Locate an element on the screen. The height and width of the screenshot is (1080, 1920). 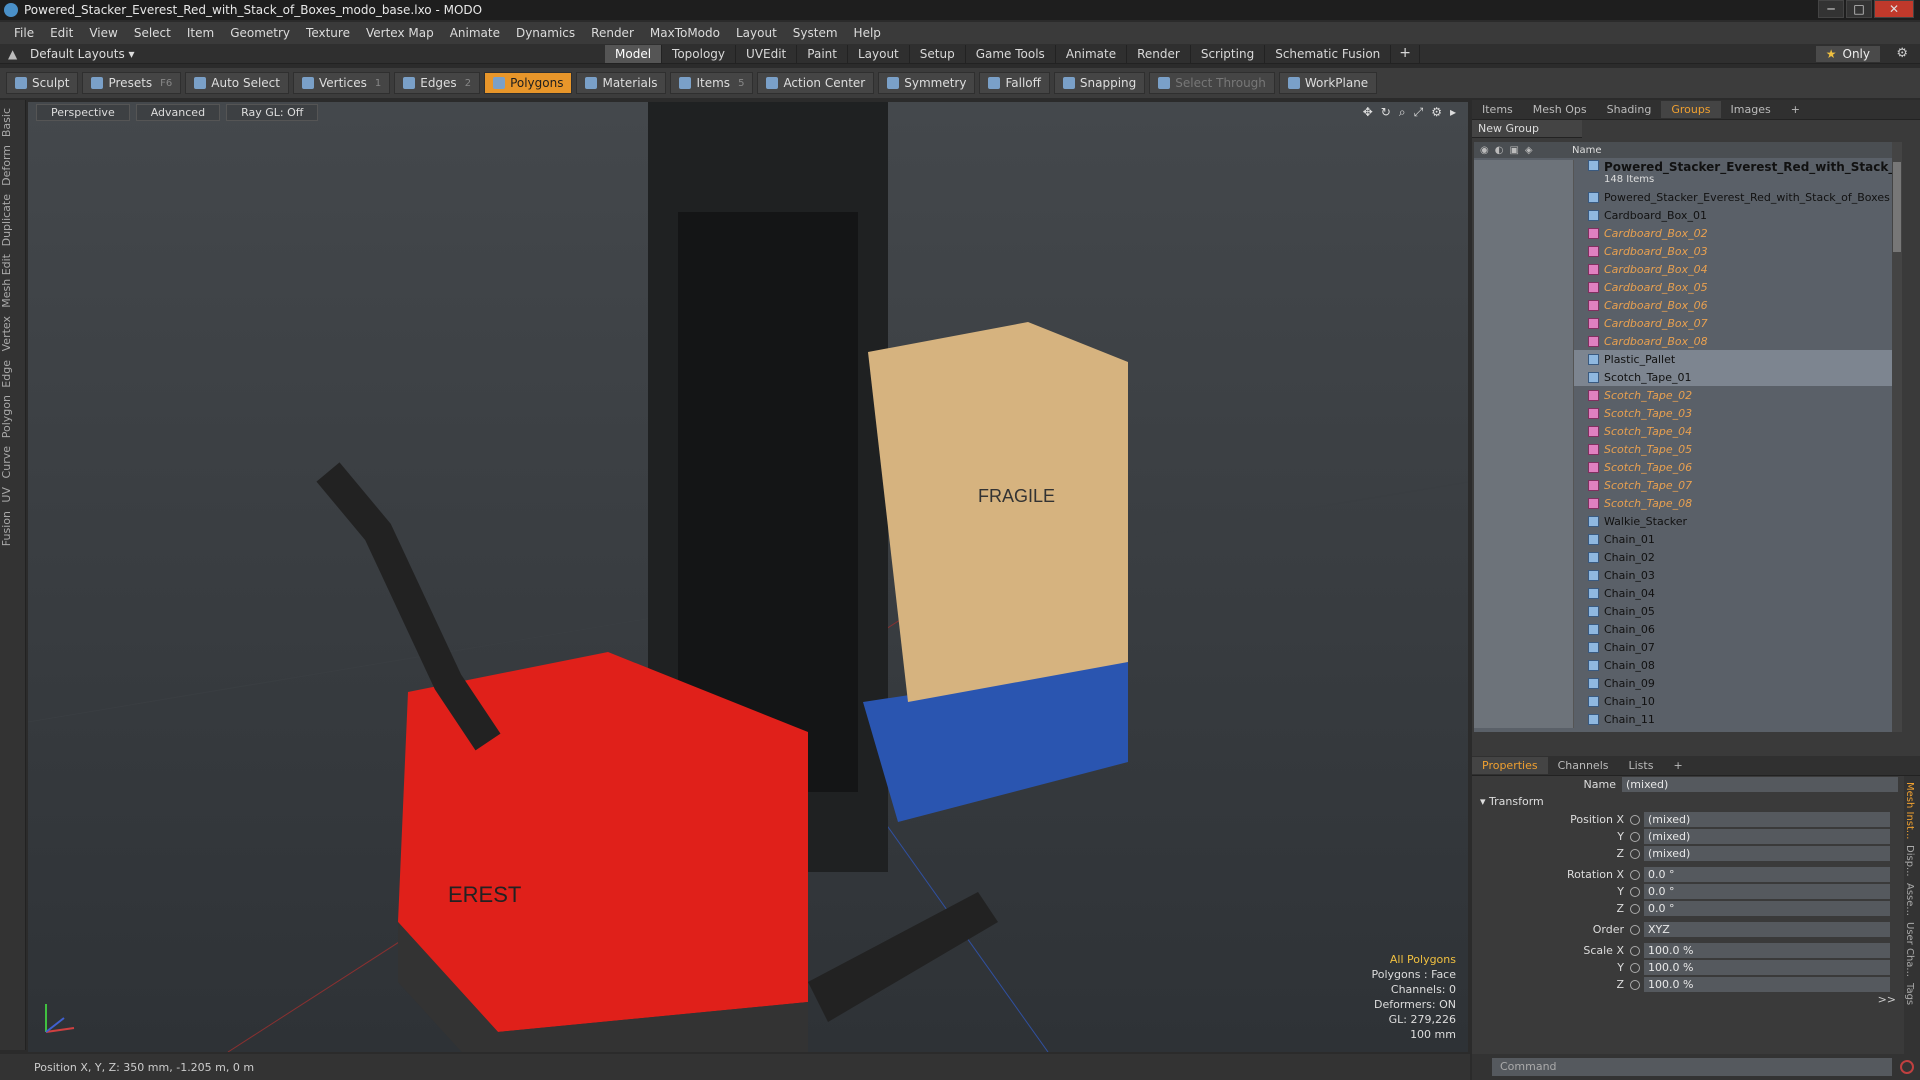
property-value: 100.0 % is located at coordinates (1767, 984).